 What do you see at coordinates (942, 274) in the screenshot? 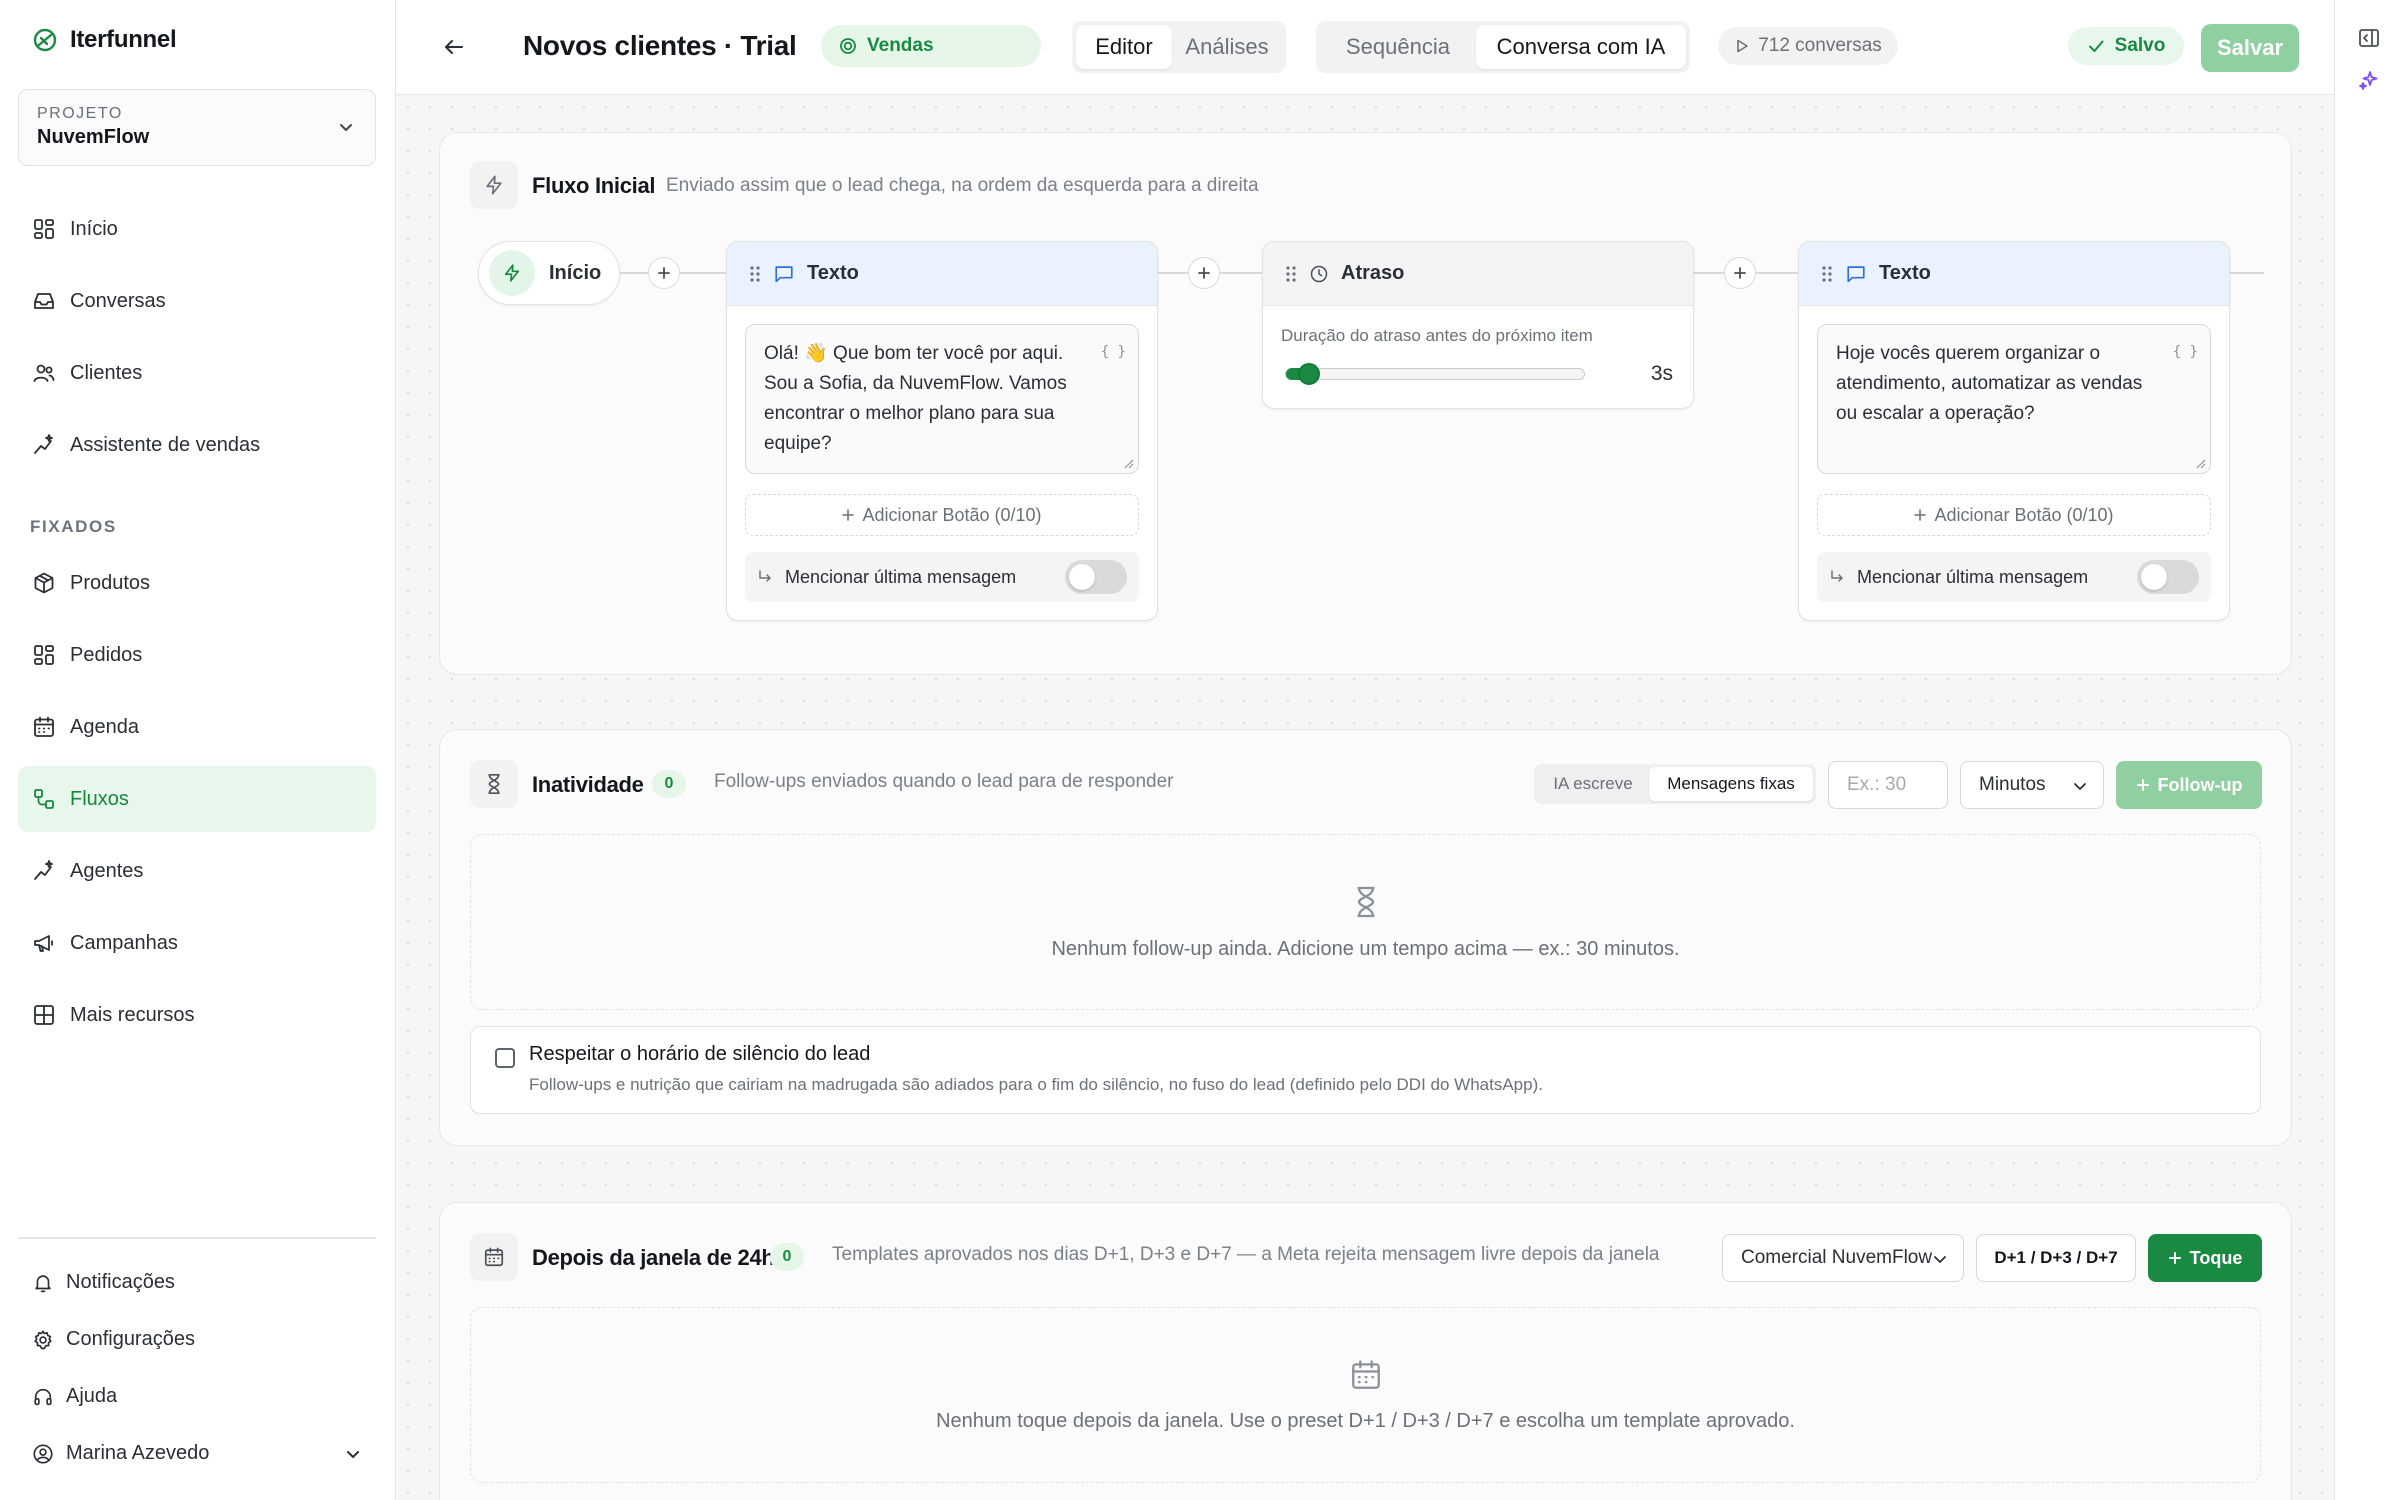
I see `node-header: Texto` at bounding box center [942, 274].